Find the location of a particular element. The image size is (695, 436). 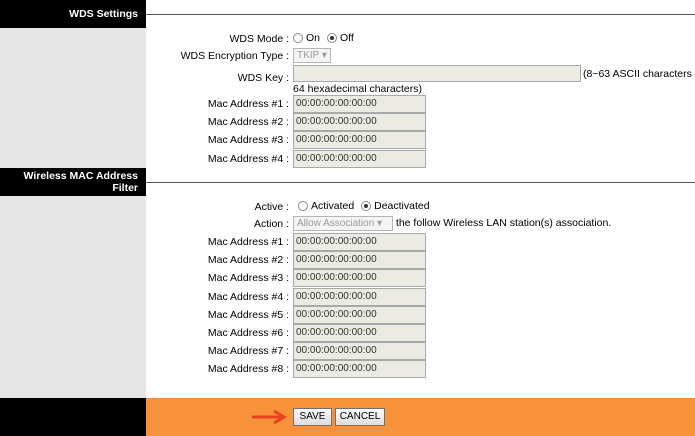

filter-activated-radio is located at coordinates (303, 206).